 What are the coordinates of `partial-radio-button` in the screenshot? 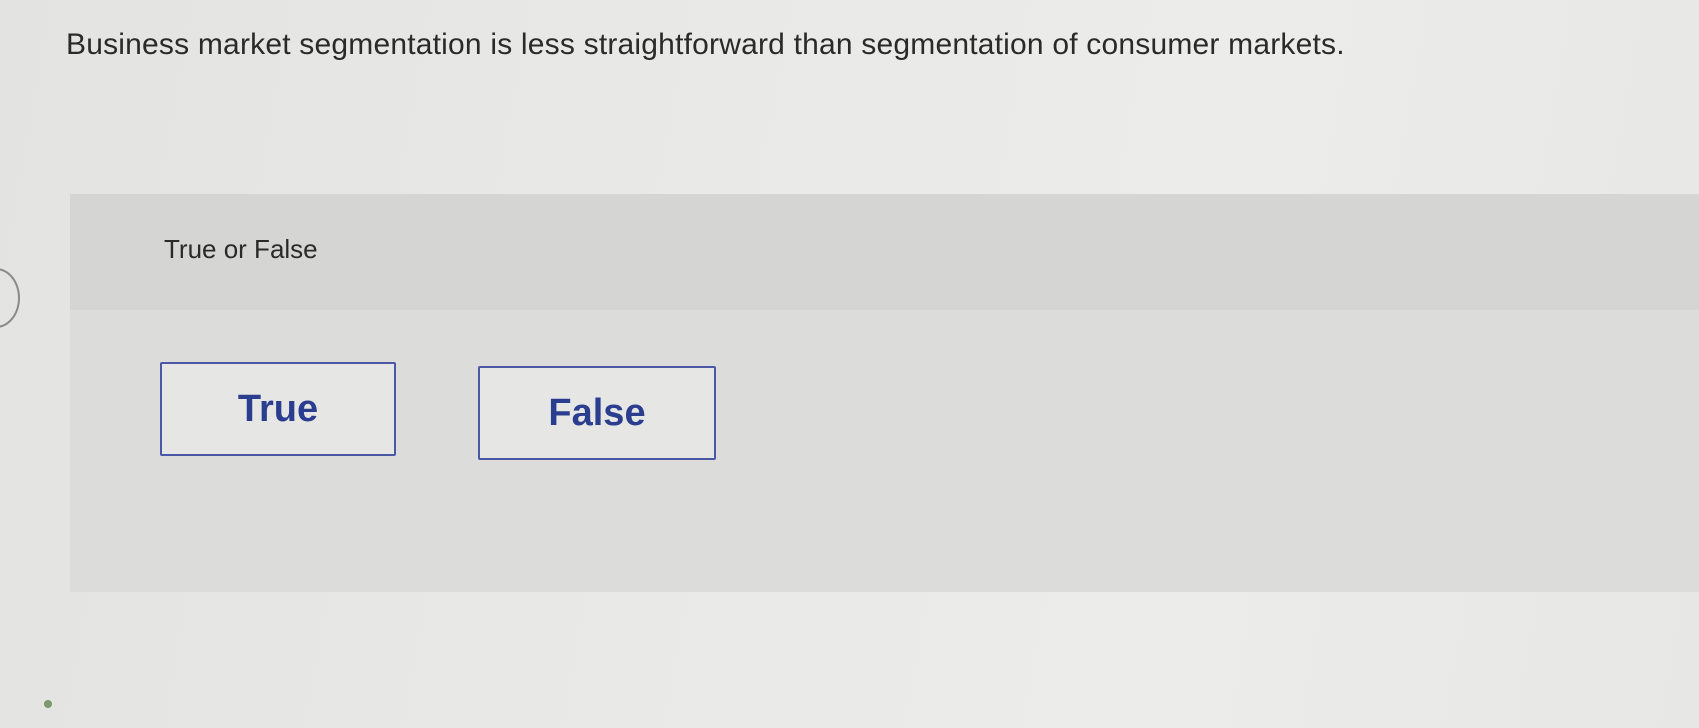 It's located at (10, 298).